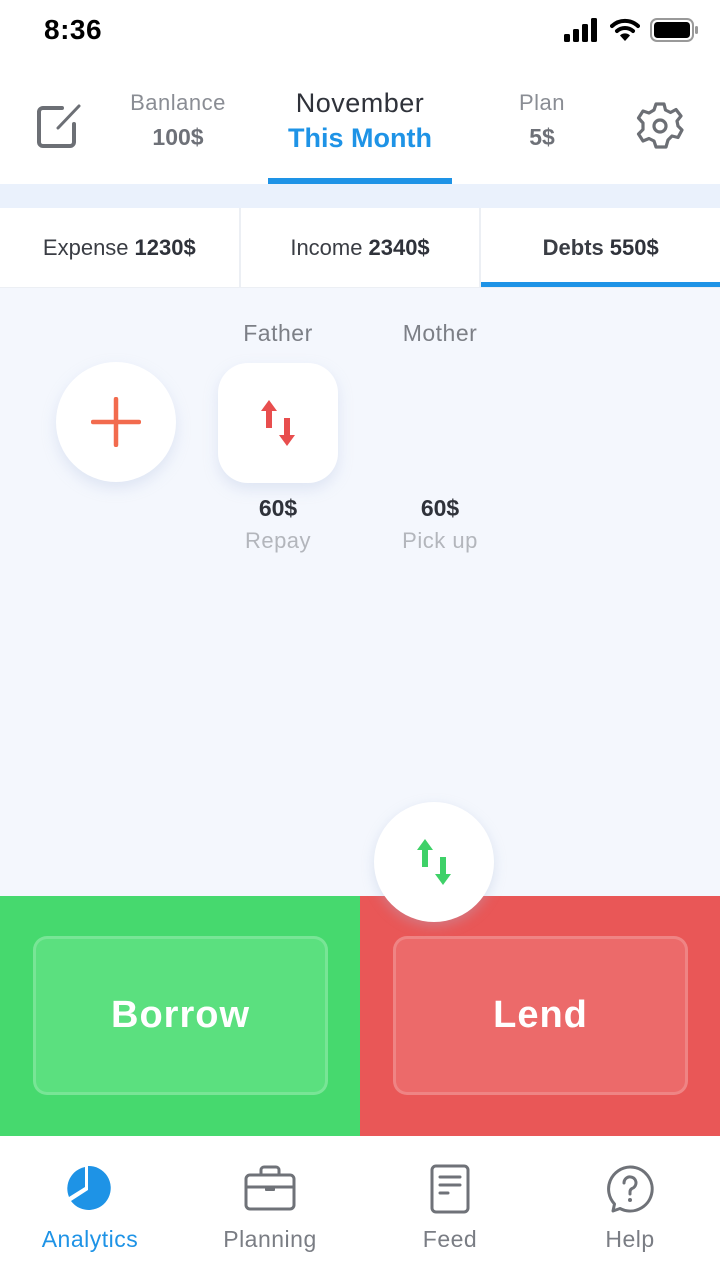 The image size is (720, 1280). I want to click on help-bubble-icon, so click(630, 1189).